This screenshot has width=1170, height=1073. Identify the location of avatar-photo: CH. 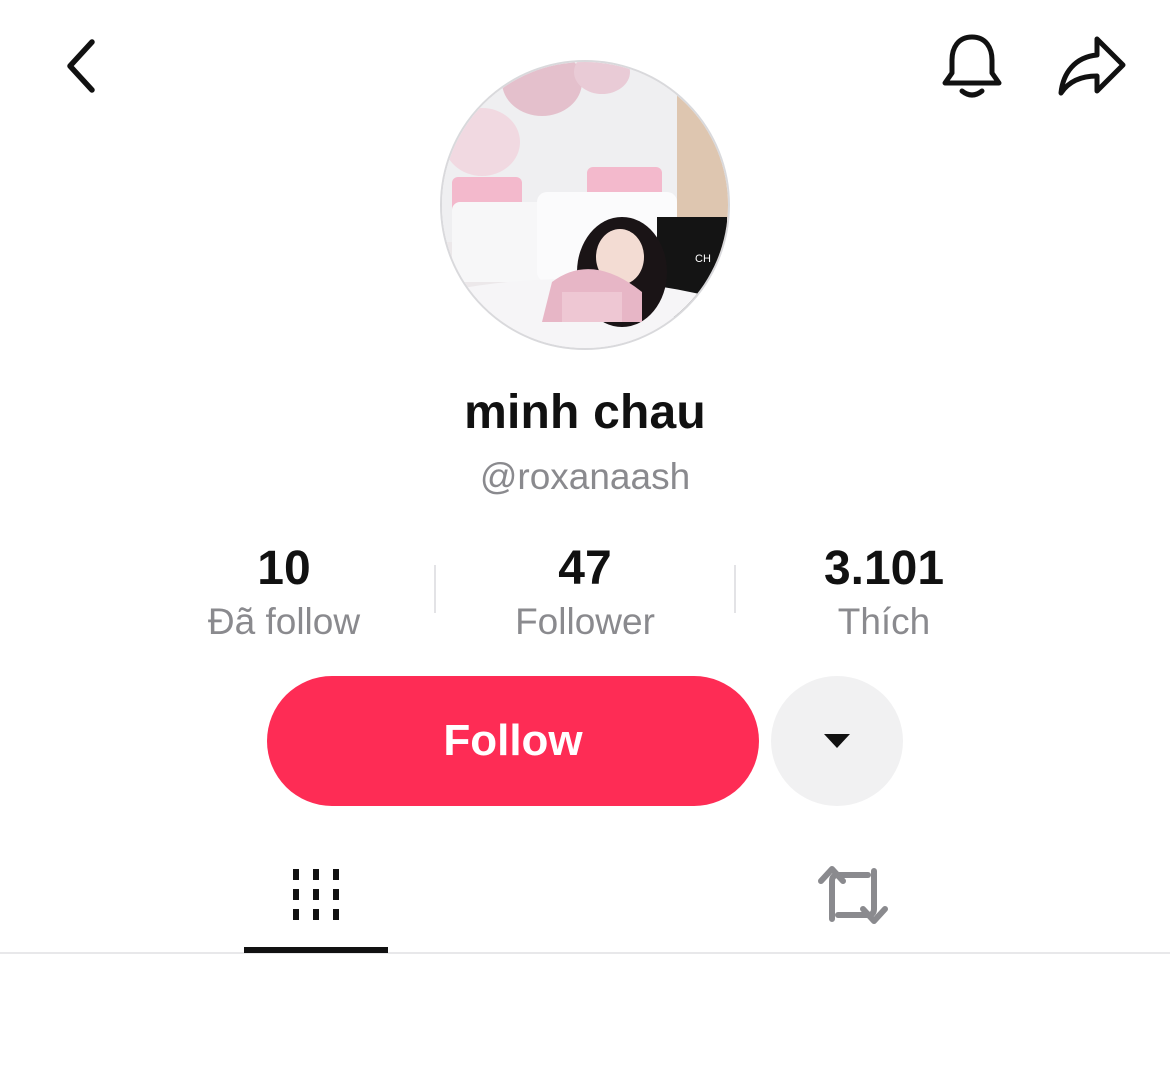
(585, 205).